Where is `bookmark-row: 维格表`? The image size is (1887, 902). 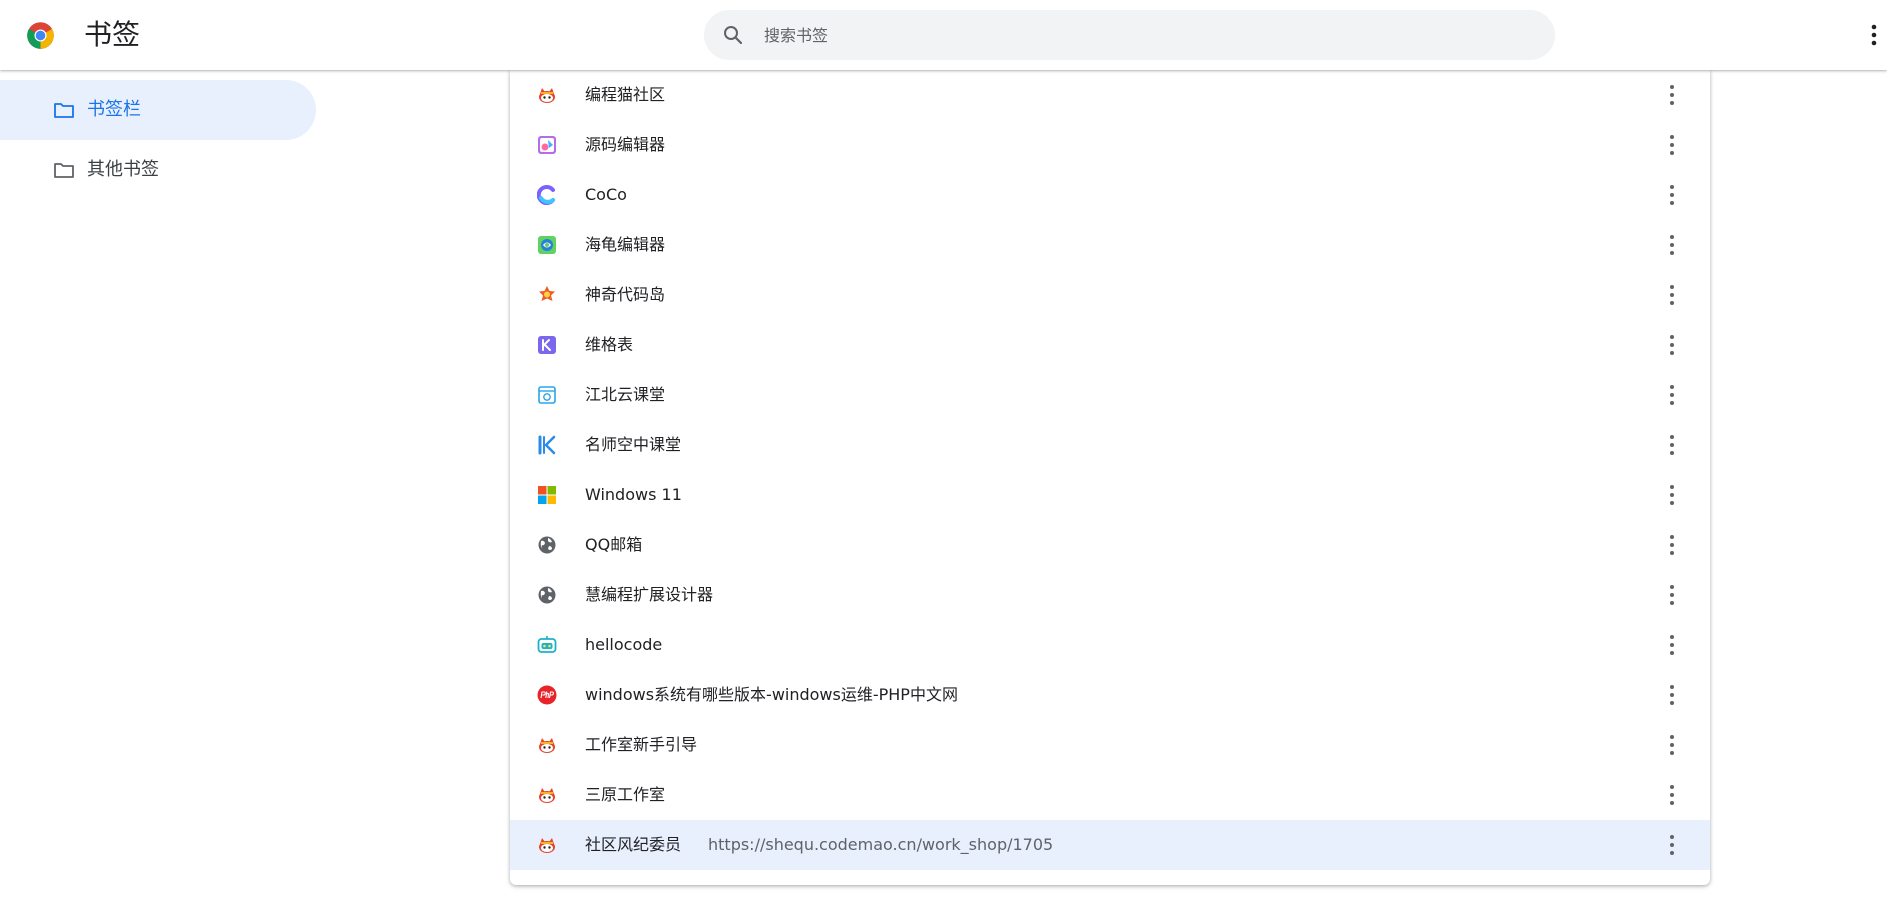 bookmark-row: 维格表 is located at coordinates (1110, 345).